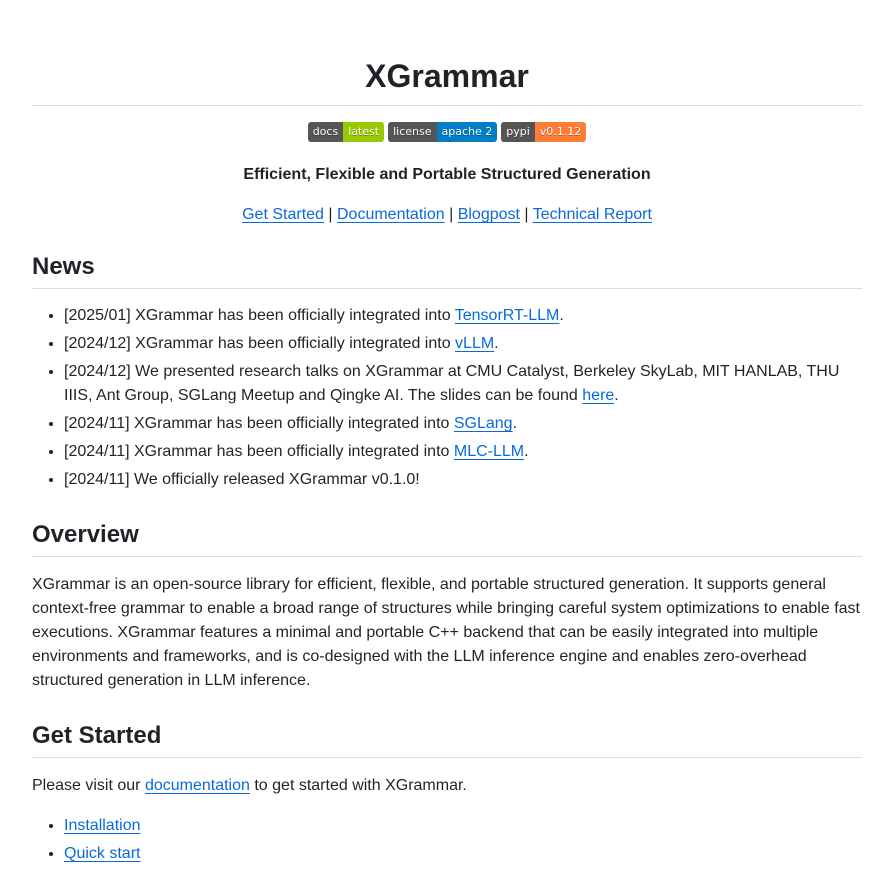 This screenshot has height=896, width=894. What do you see at coordinates (560, 132) in the screenshot?
I see `badge-pypi-value: v0.1.12` at bounding box center [560, 132].